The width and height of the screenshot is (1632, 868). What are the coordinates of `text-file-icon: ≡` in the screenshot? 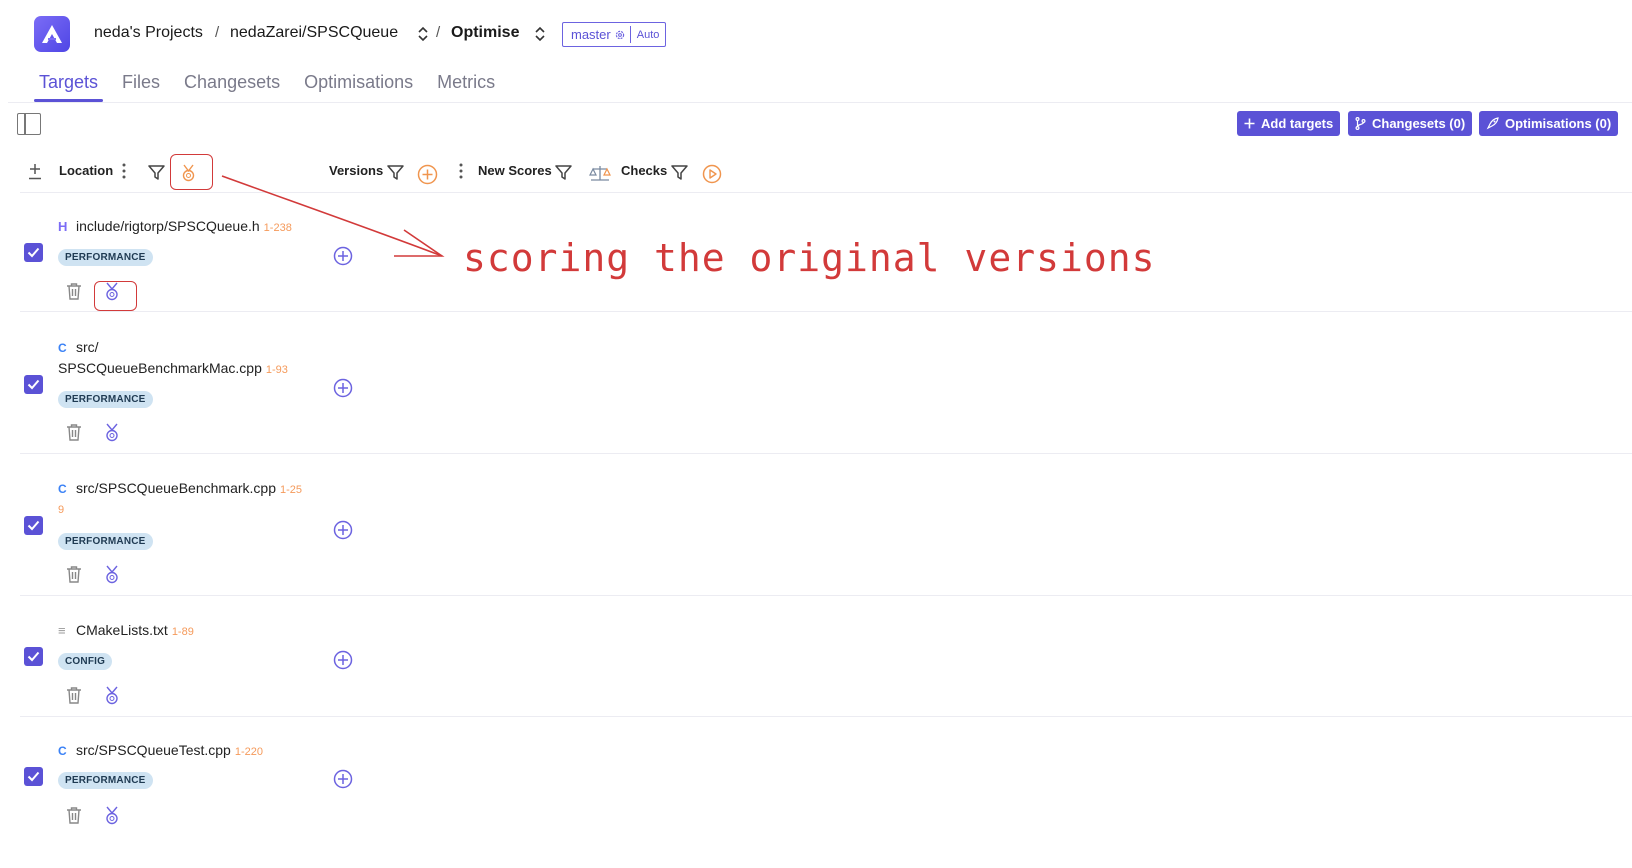 It's located at (62, 630).